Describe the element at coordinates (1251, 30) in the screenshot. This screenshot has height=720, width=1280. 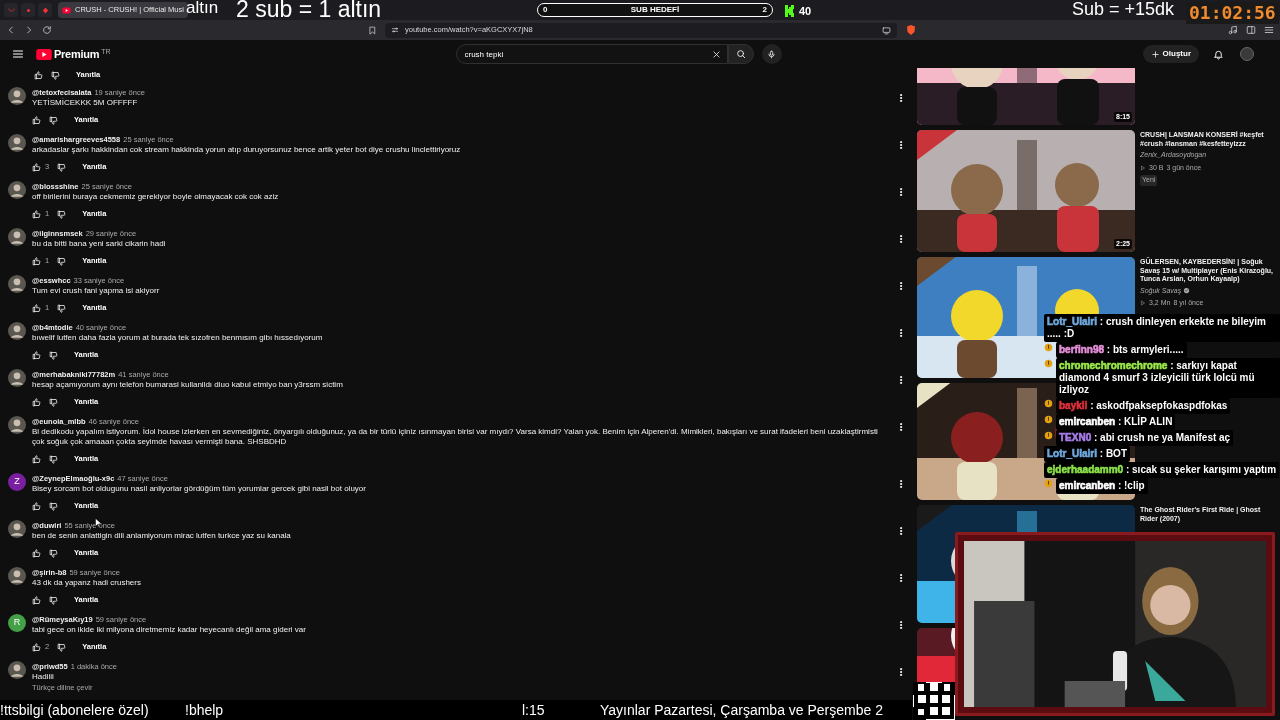
I see `sidebar-icon` at that location.